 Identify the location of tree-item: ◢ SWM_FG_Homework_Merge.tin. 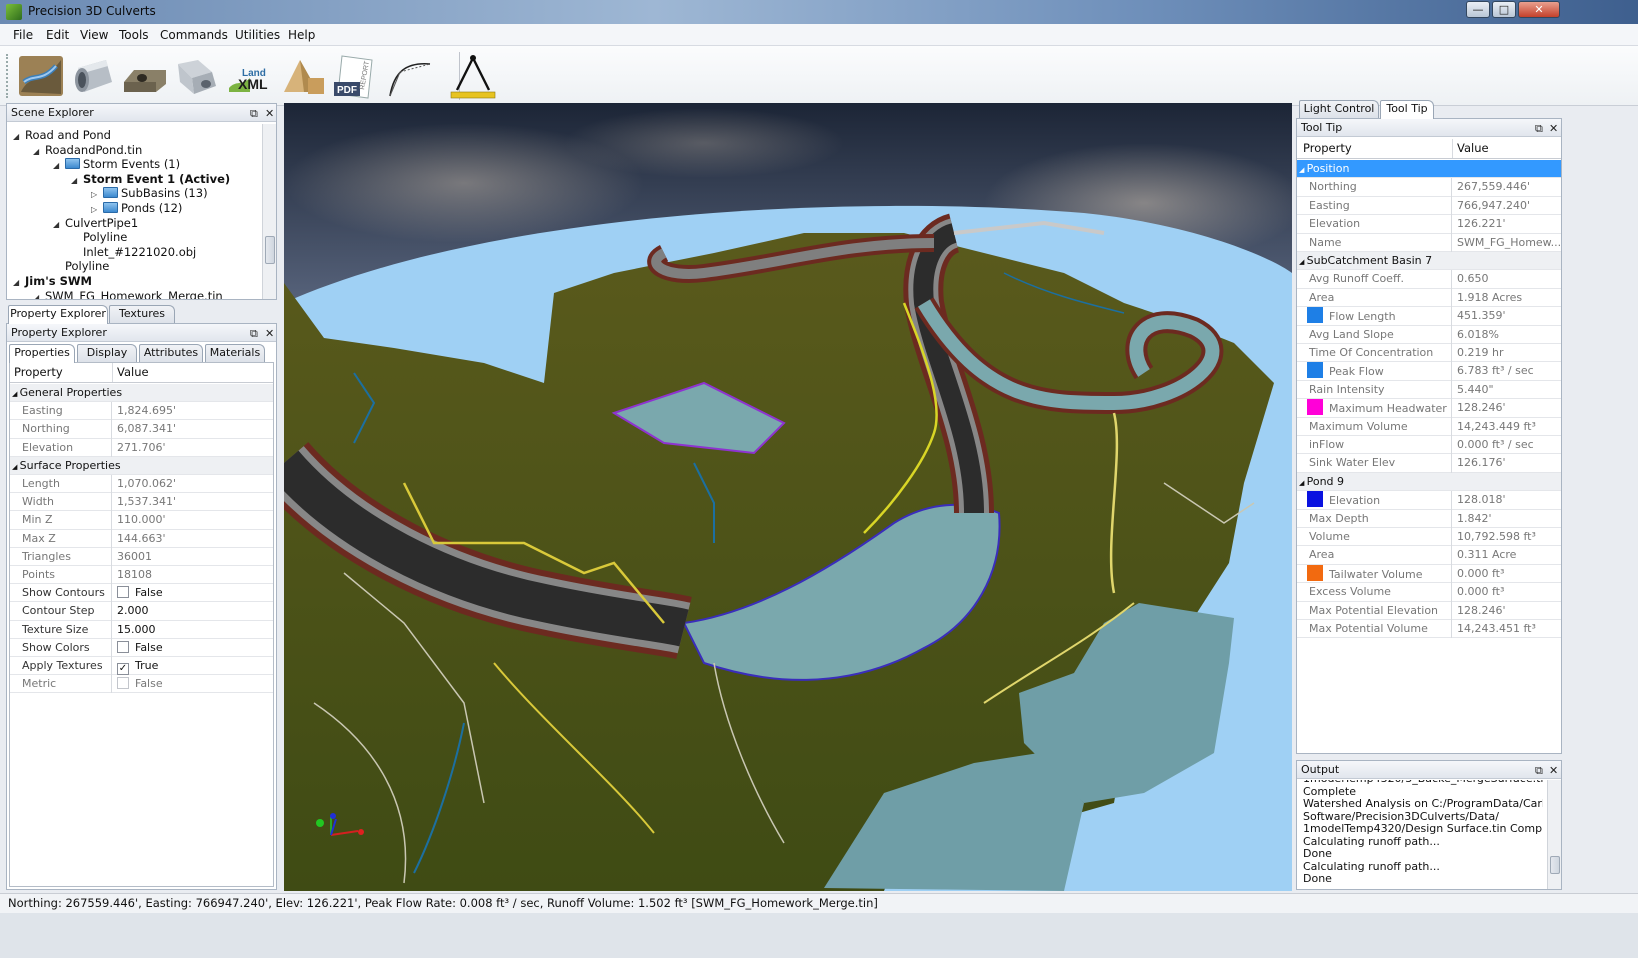
(128, 294).